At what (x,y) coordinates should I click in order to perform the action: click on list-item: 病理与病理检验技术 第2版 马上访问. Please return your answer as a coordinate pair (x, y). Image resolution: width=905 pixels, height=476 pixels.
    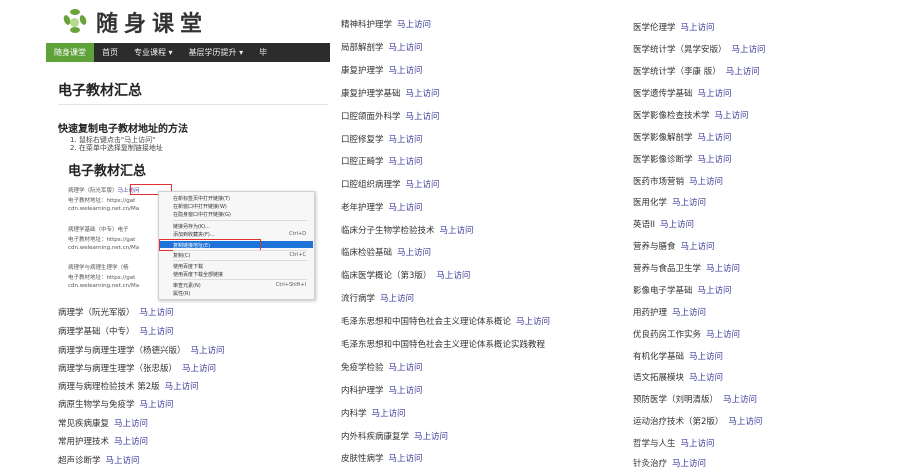
    Looking at the image, I should click on (128, 387).